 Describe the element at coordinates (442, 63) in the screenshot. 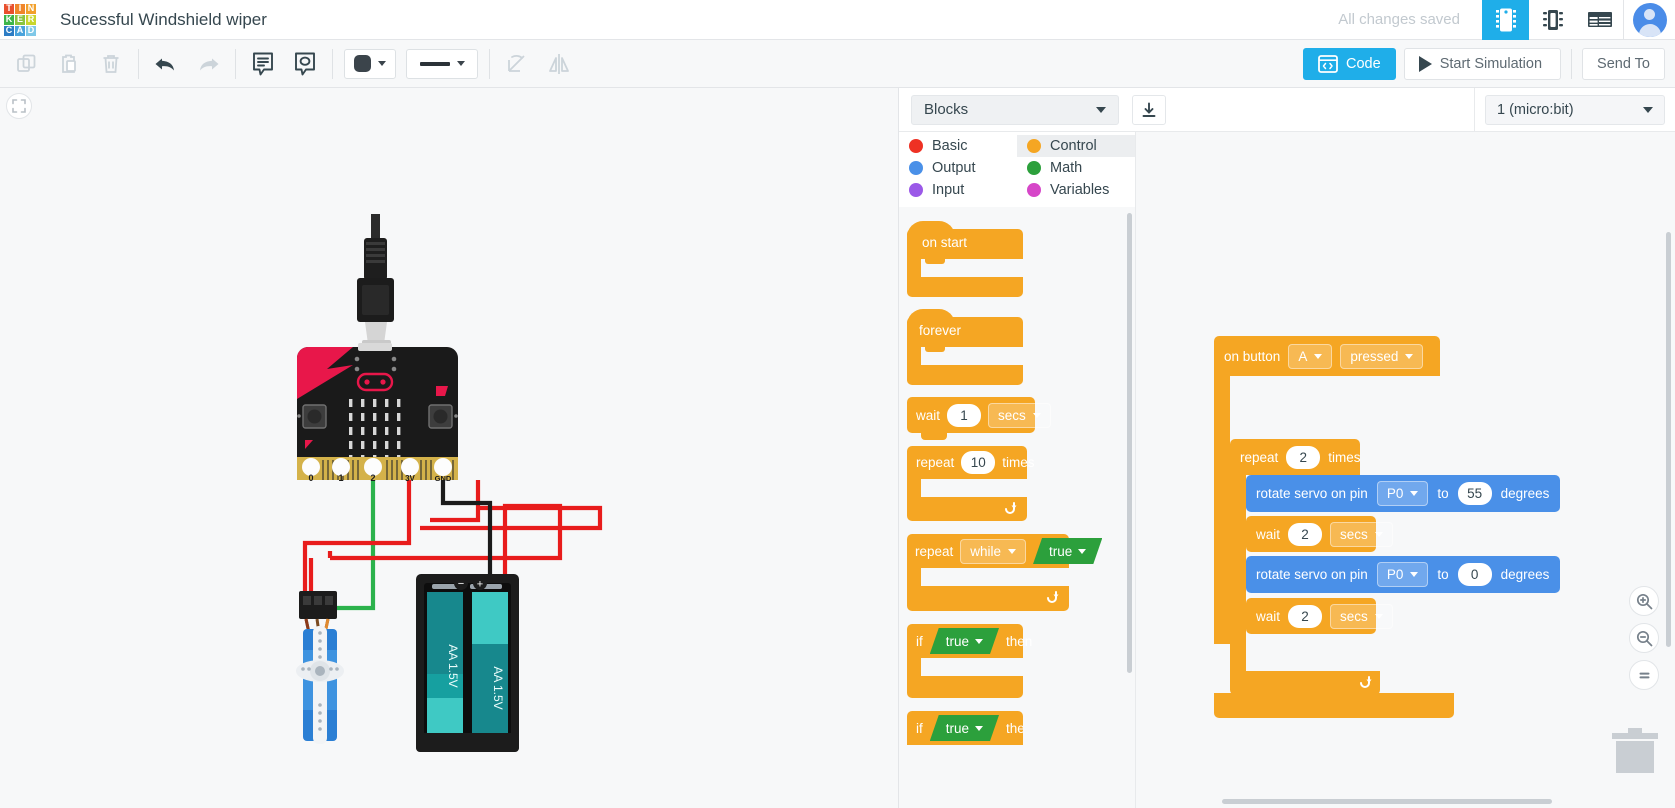

I see `line-style-picker` at that location.